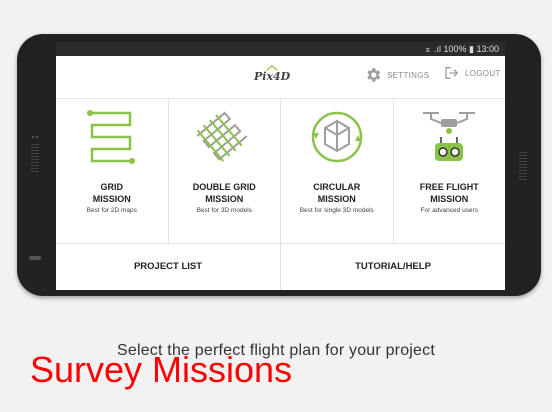 This screenshot has width=552, height=412. What do you see at coordinates (222, 136) in the screenshot?
I see `double-grid-icon` at bounding box center [222, 136].